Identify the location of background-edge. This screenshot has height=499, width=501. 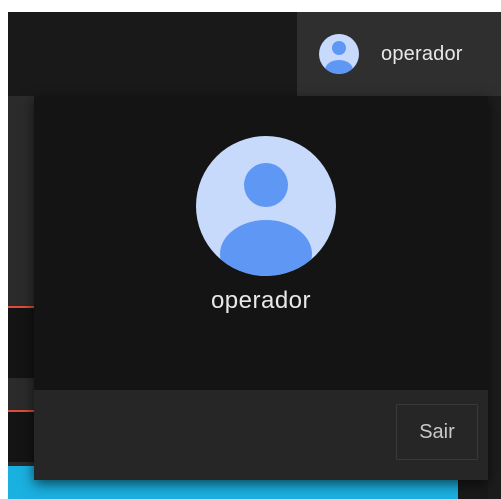
(494, 297).